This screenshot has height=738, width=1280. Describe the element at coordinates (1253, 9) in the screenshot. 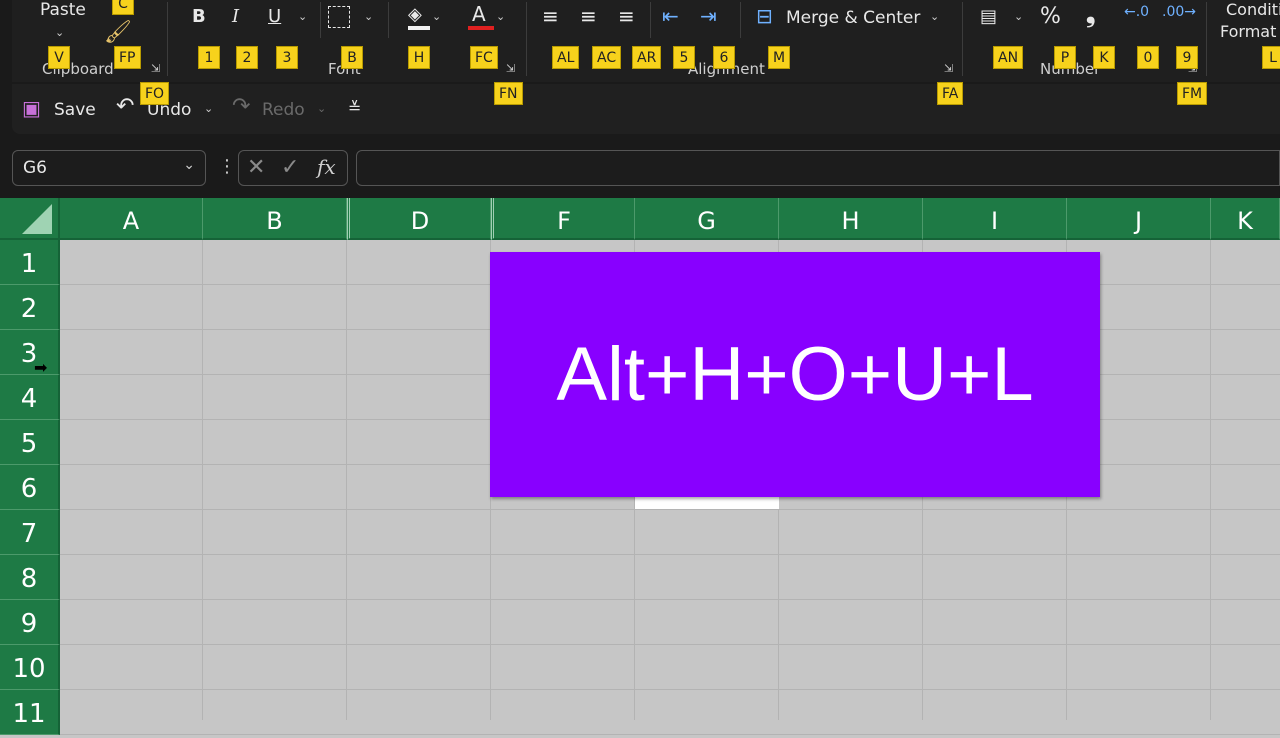

I see `conditional-formatting-line1: Conditi` at that location.